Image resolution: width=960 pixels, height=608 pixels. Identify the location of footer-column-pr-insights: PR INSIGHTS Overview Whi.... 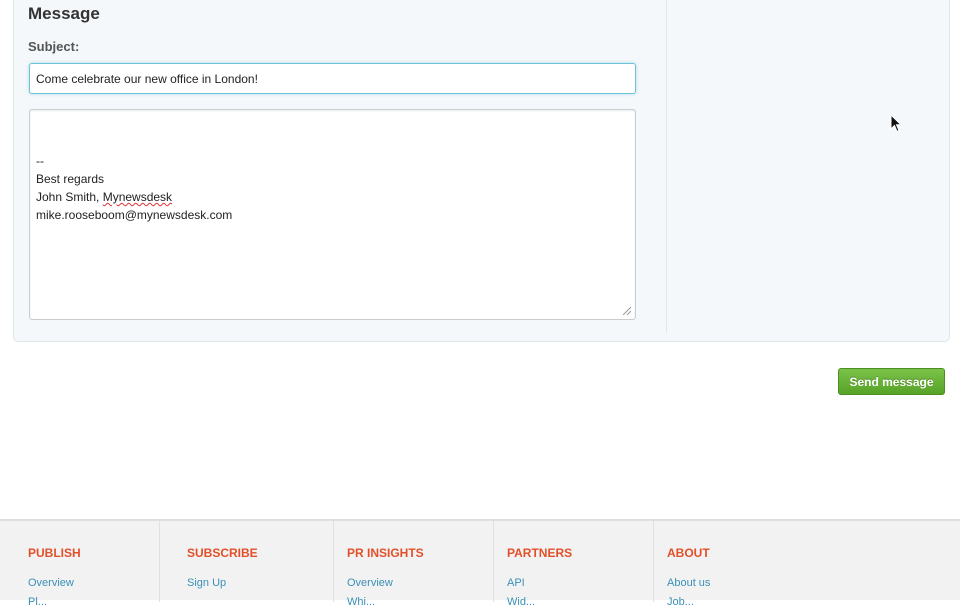
(414, 564).